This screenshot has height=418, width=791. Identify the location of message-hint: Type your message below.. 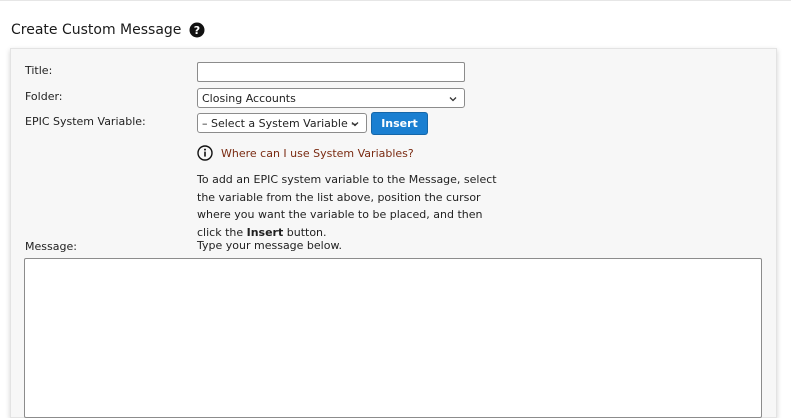
(269, 245).